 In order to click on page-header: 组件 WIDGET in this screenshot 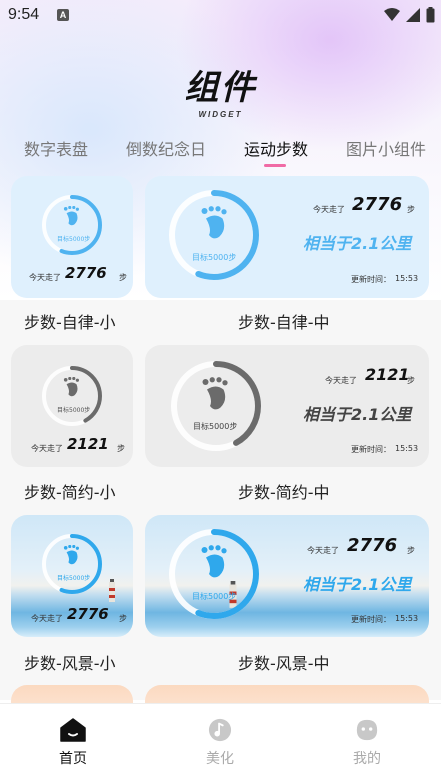, I will do `click(220, 89)`.